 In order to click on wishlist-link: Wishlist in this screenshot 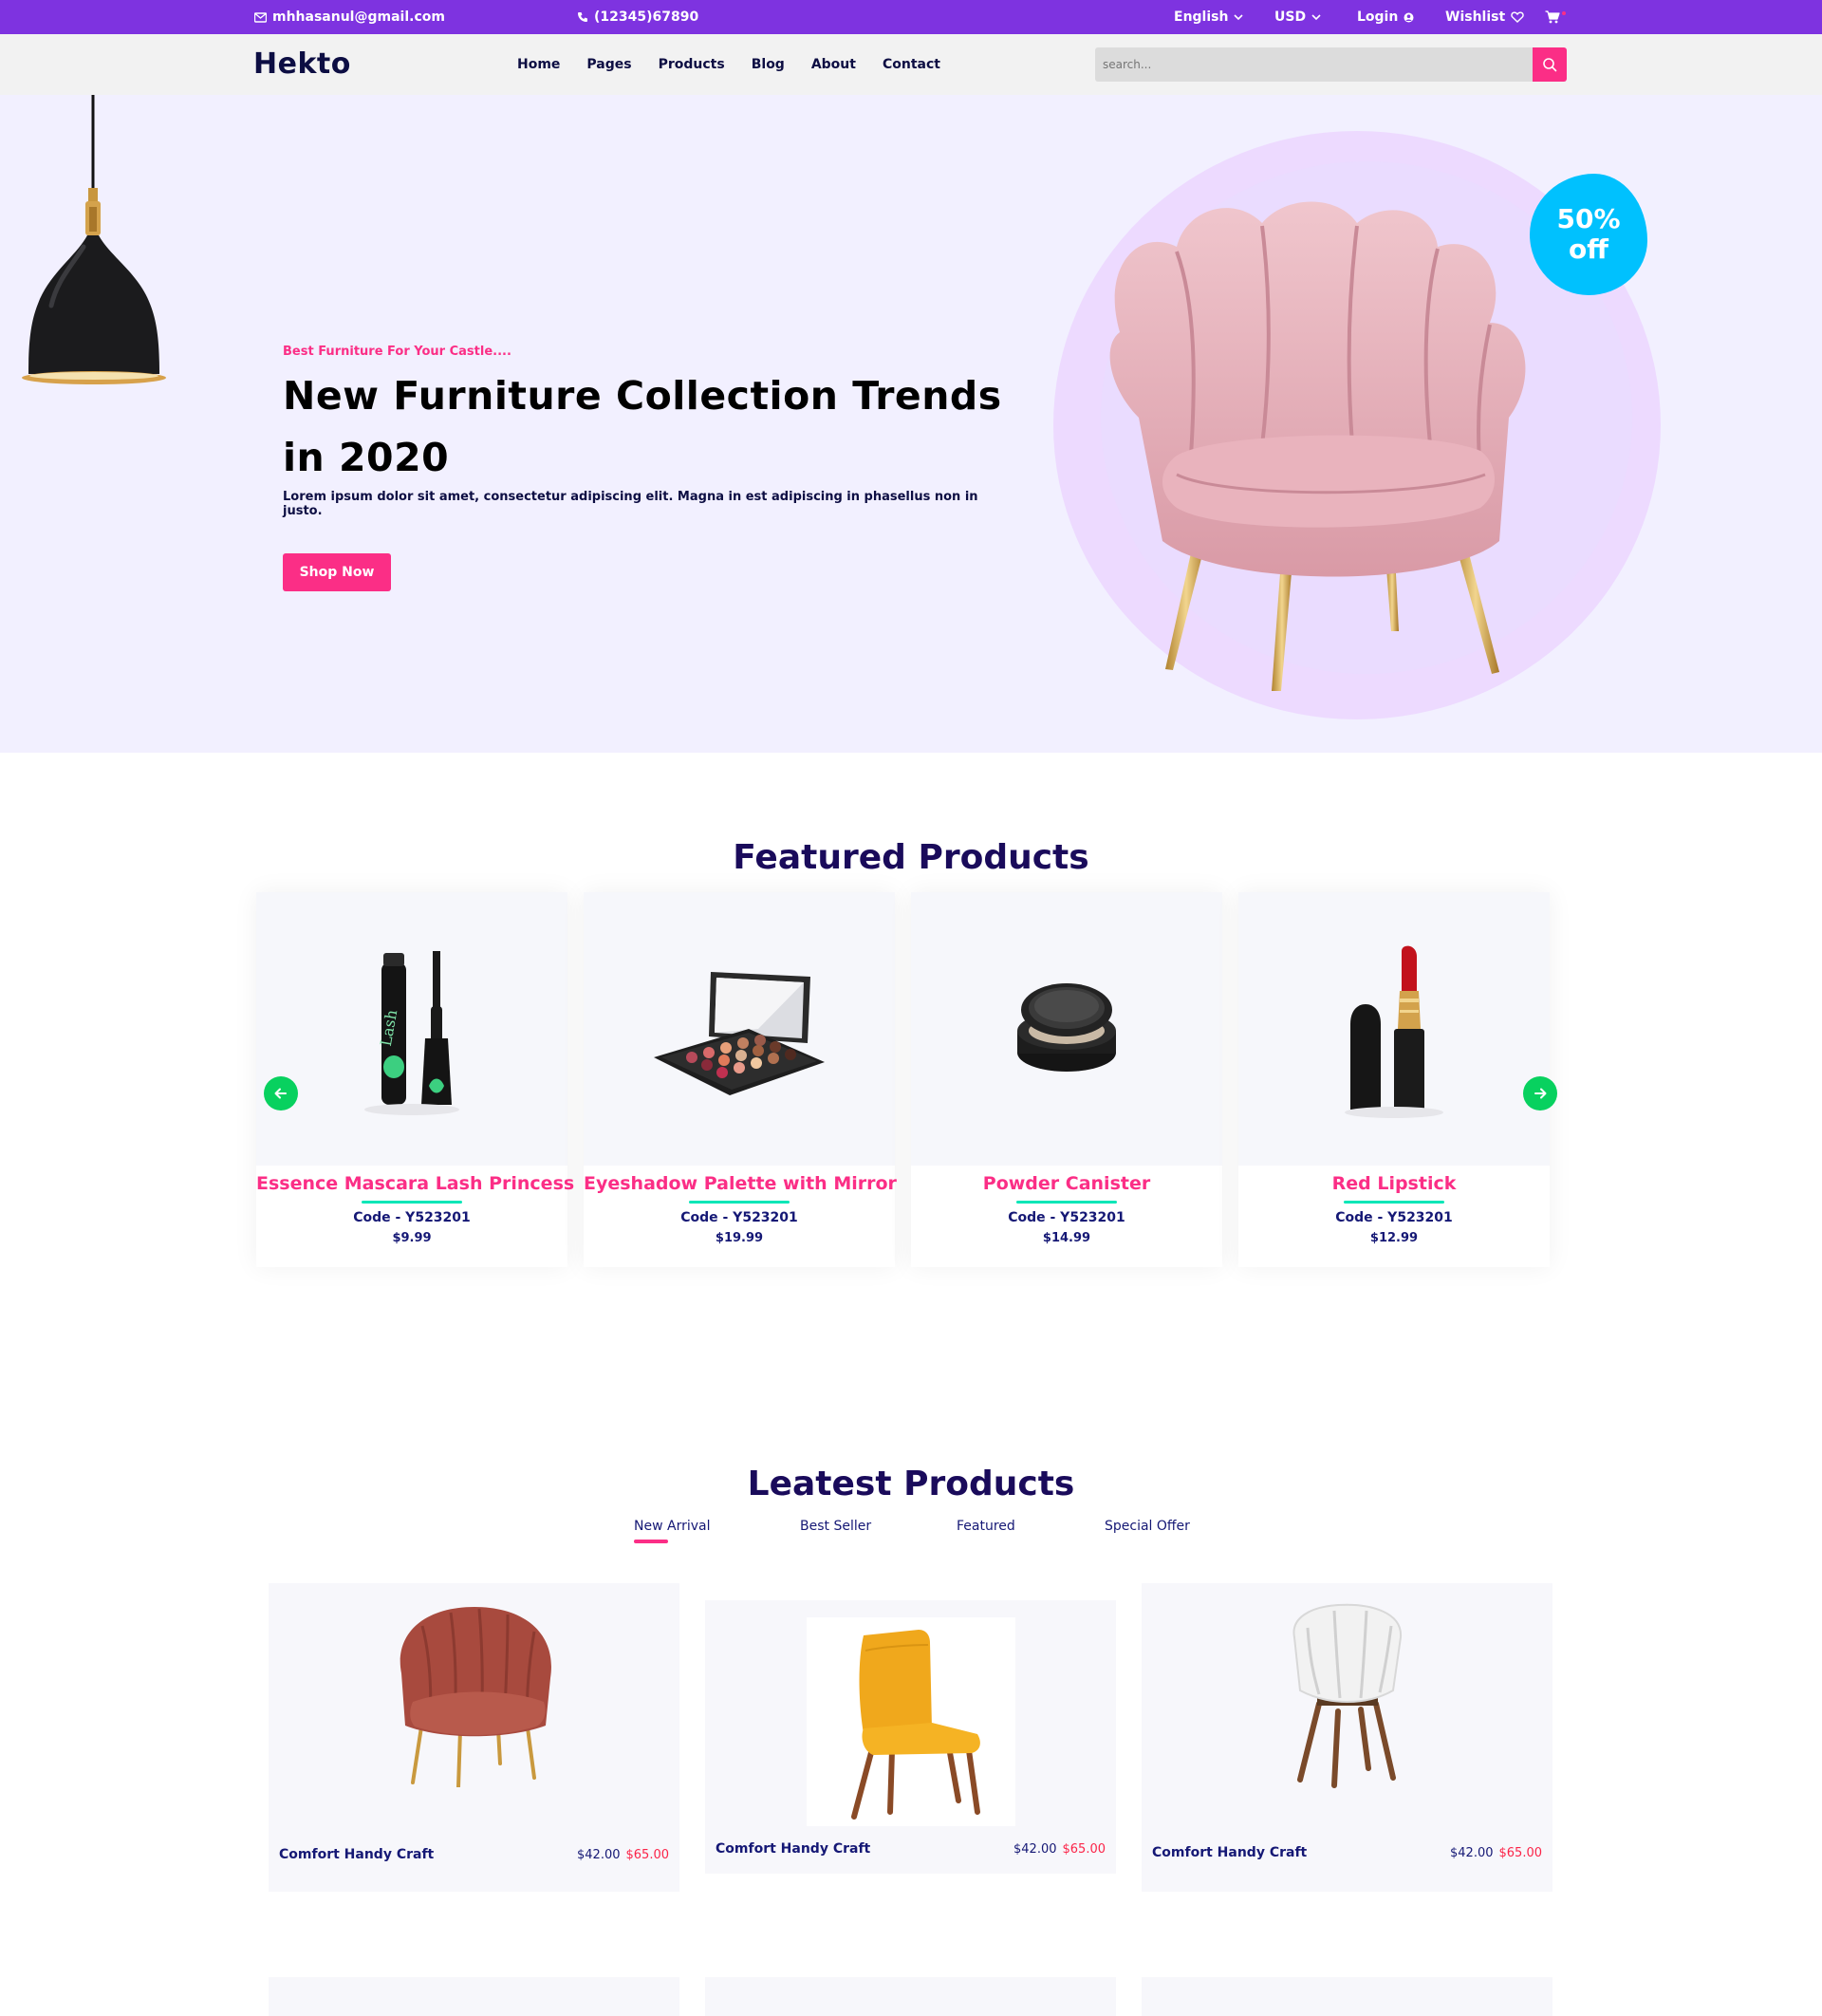, I will do `click(1484, 17)`.